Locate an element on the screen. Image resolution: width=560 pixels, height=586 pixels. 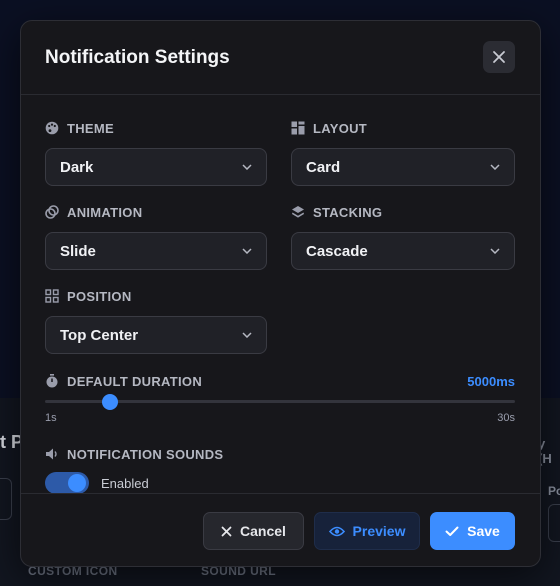
duration-slider-track is located at coordinates (280, 401).